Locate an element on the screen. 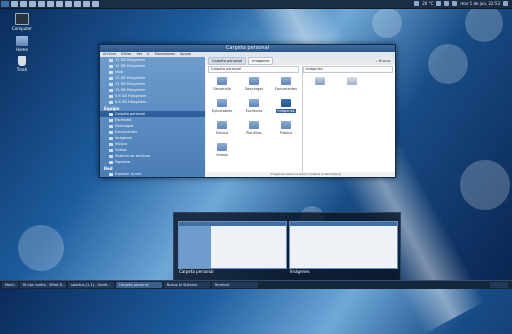  sidebar-item-label: Papelera is located at coordinates (123, 162).